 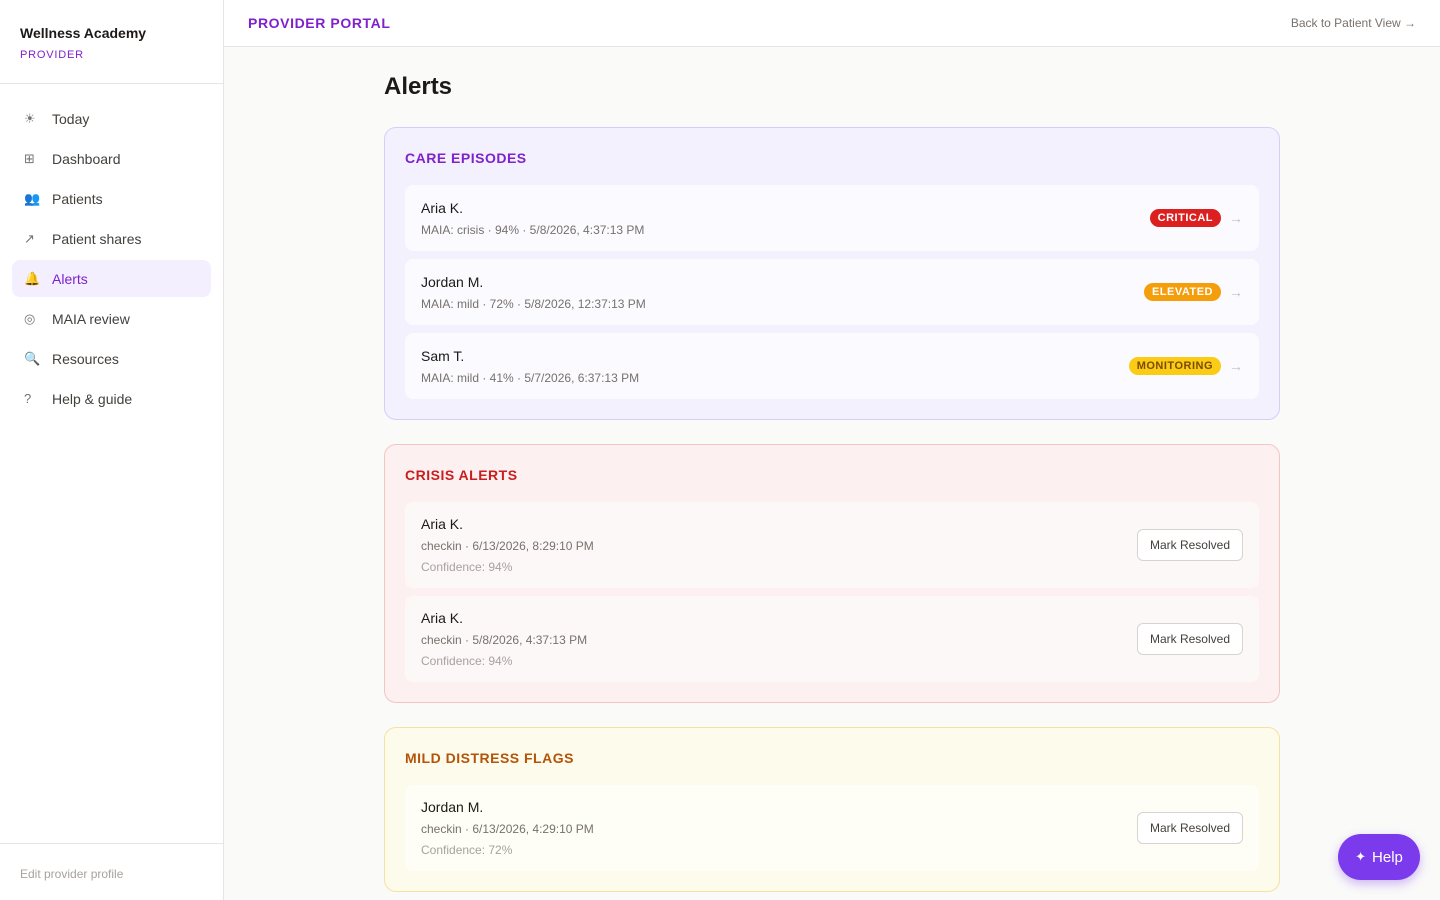 What do you see at coordinates (1387, 857) in the screenshot?
I see `help-button-label: Help` at bounding box center [1387, 857].